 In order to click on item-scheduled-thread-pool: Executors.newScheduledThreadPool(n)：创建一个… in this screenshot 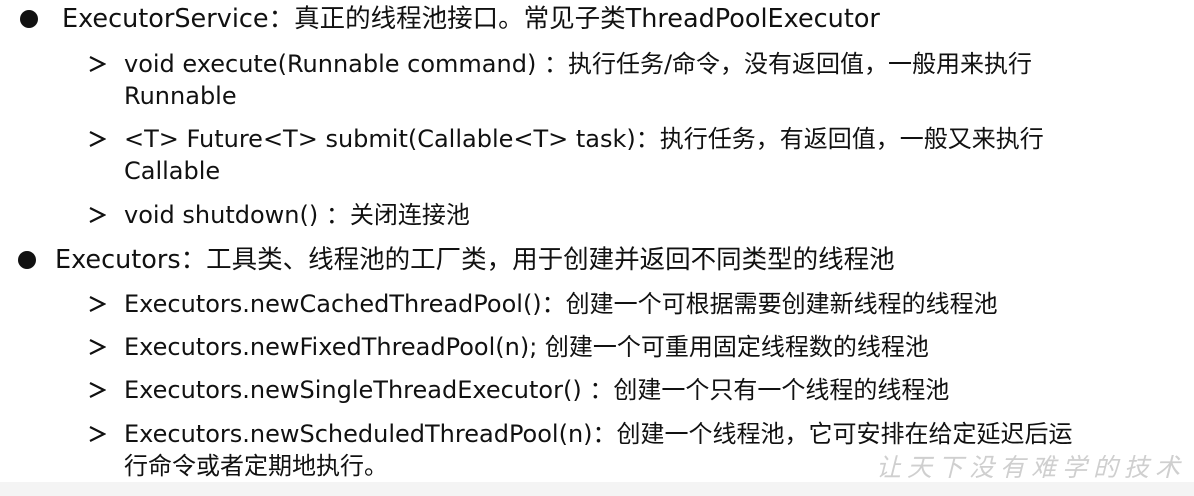, I will do `click(598, 434)`.